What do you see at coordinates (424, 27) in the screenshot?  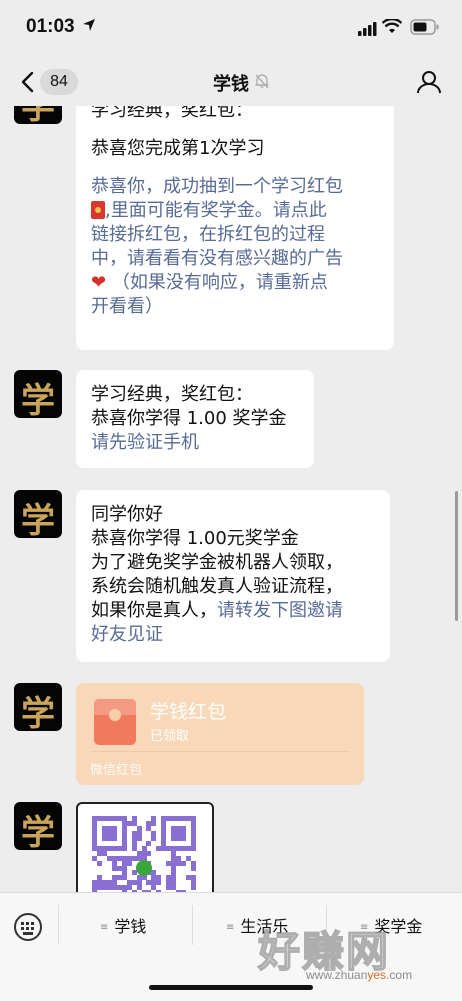 I see `battery-icon` at bounding box center [424, 27].